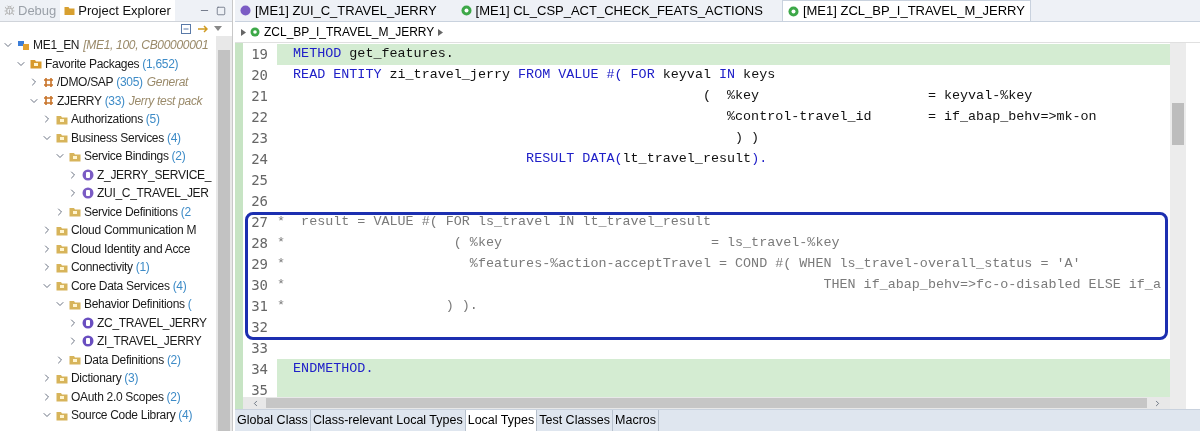  Describe the element at coordinates (114, 101) in the screenshot. I see `item-count: (33)` at that location.